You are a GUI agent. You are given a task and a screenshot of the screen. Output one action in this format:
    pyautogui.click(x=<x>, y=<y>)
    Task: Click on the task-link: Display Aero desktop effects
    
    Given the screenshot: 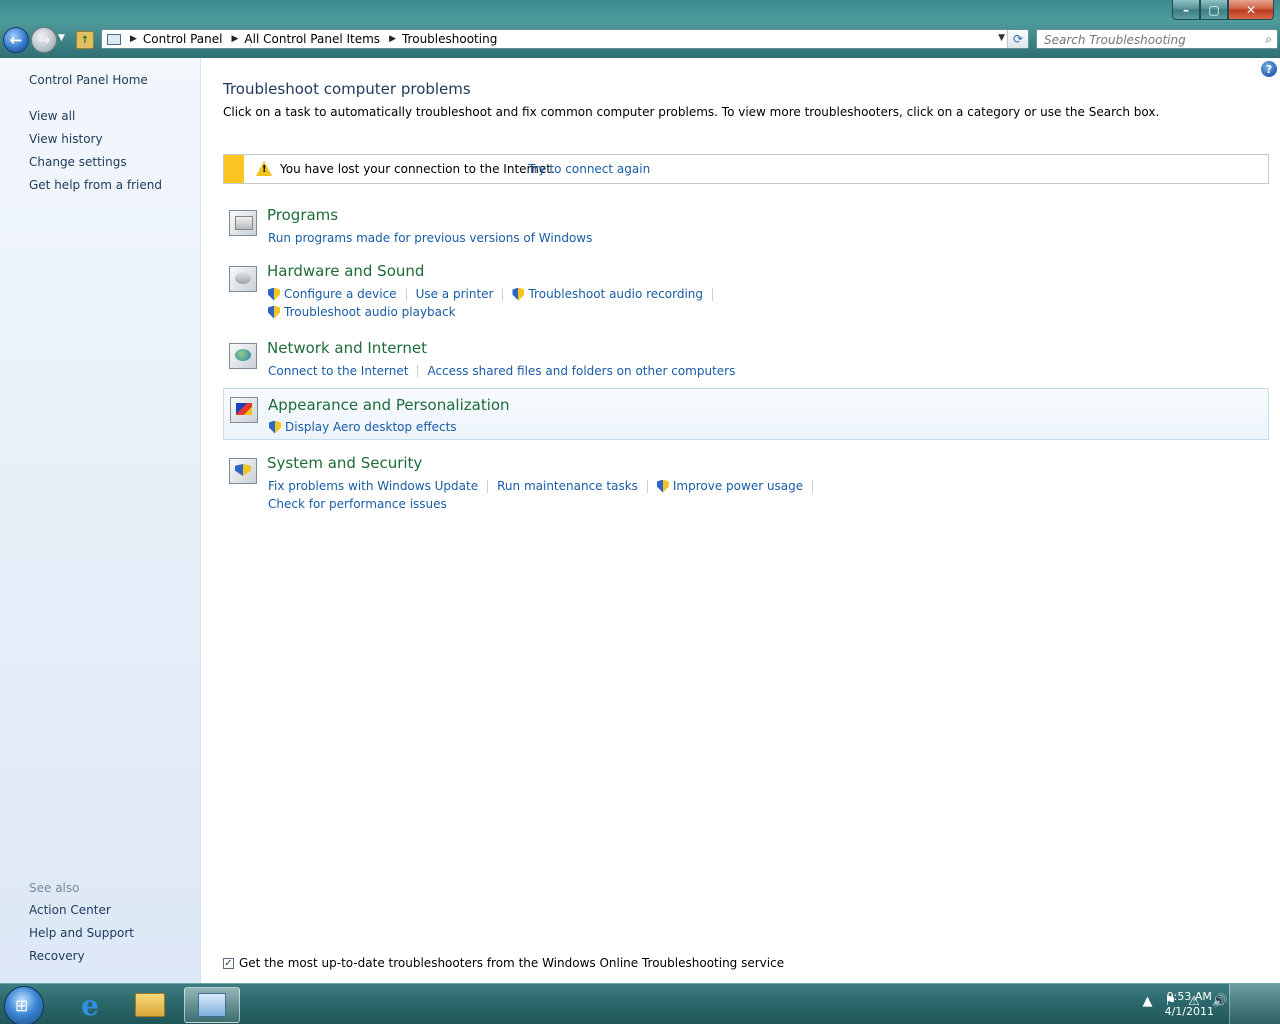 What is the action you would take?
    pyautogui.click(x=363, y=427)
    